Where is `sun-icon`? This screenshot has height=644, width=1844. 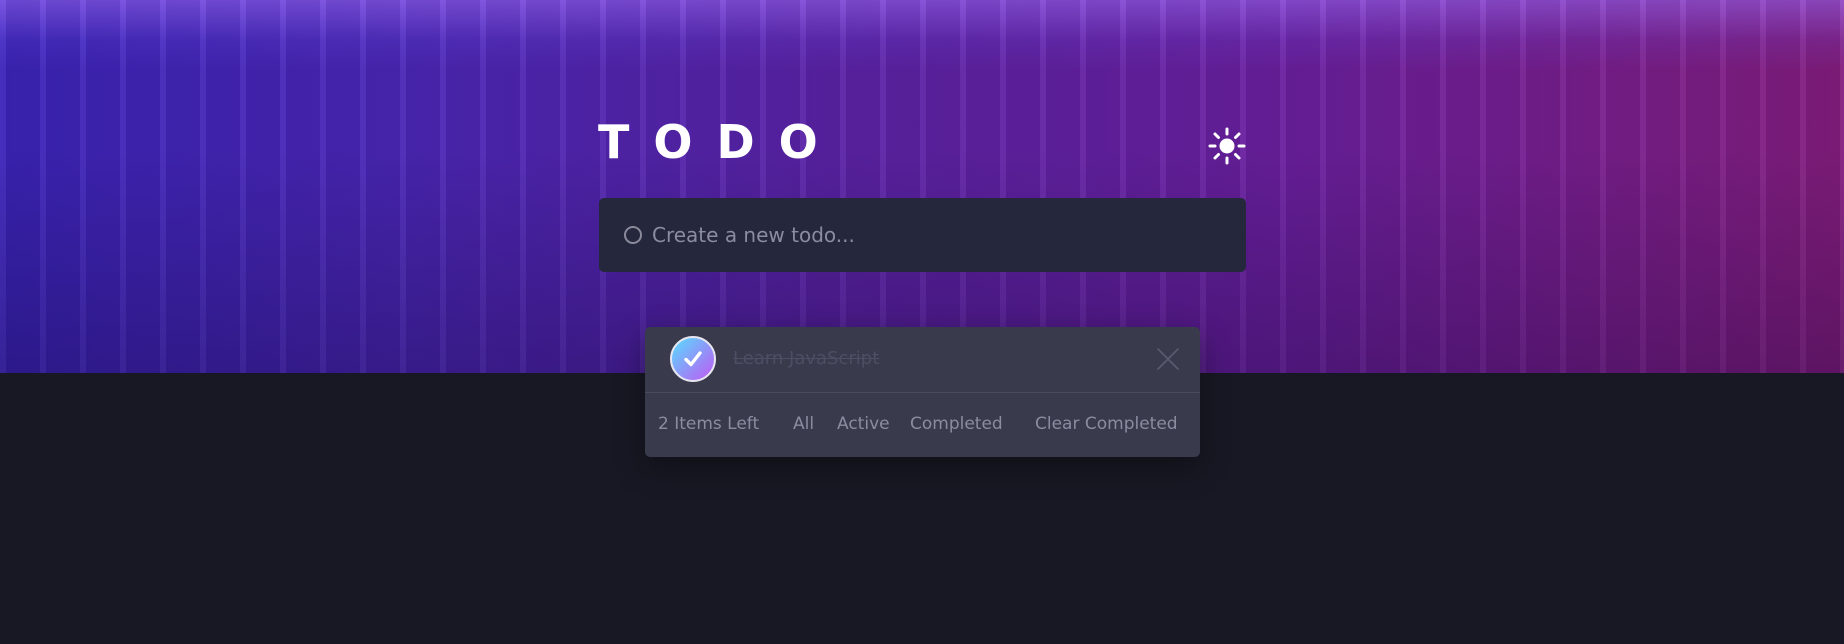
sun-icon is located at coordinates (1227, 146).